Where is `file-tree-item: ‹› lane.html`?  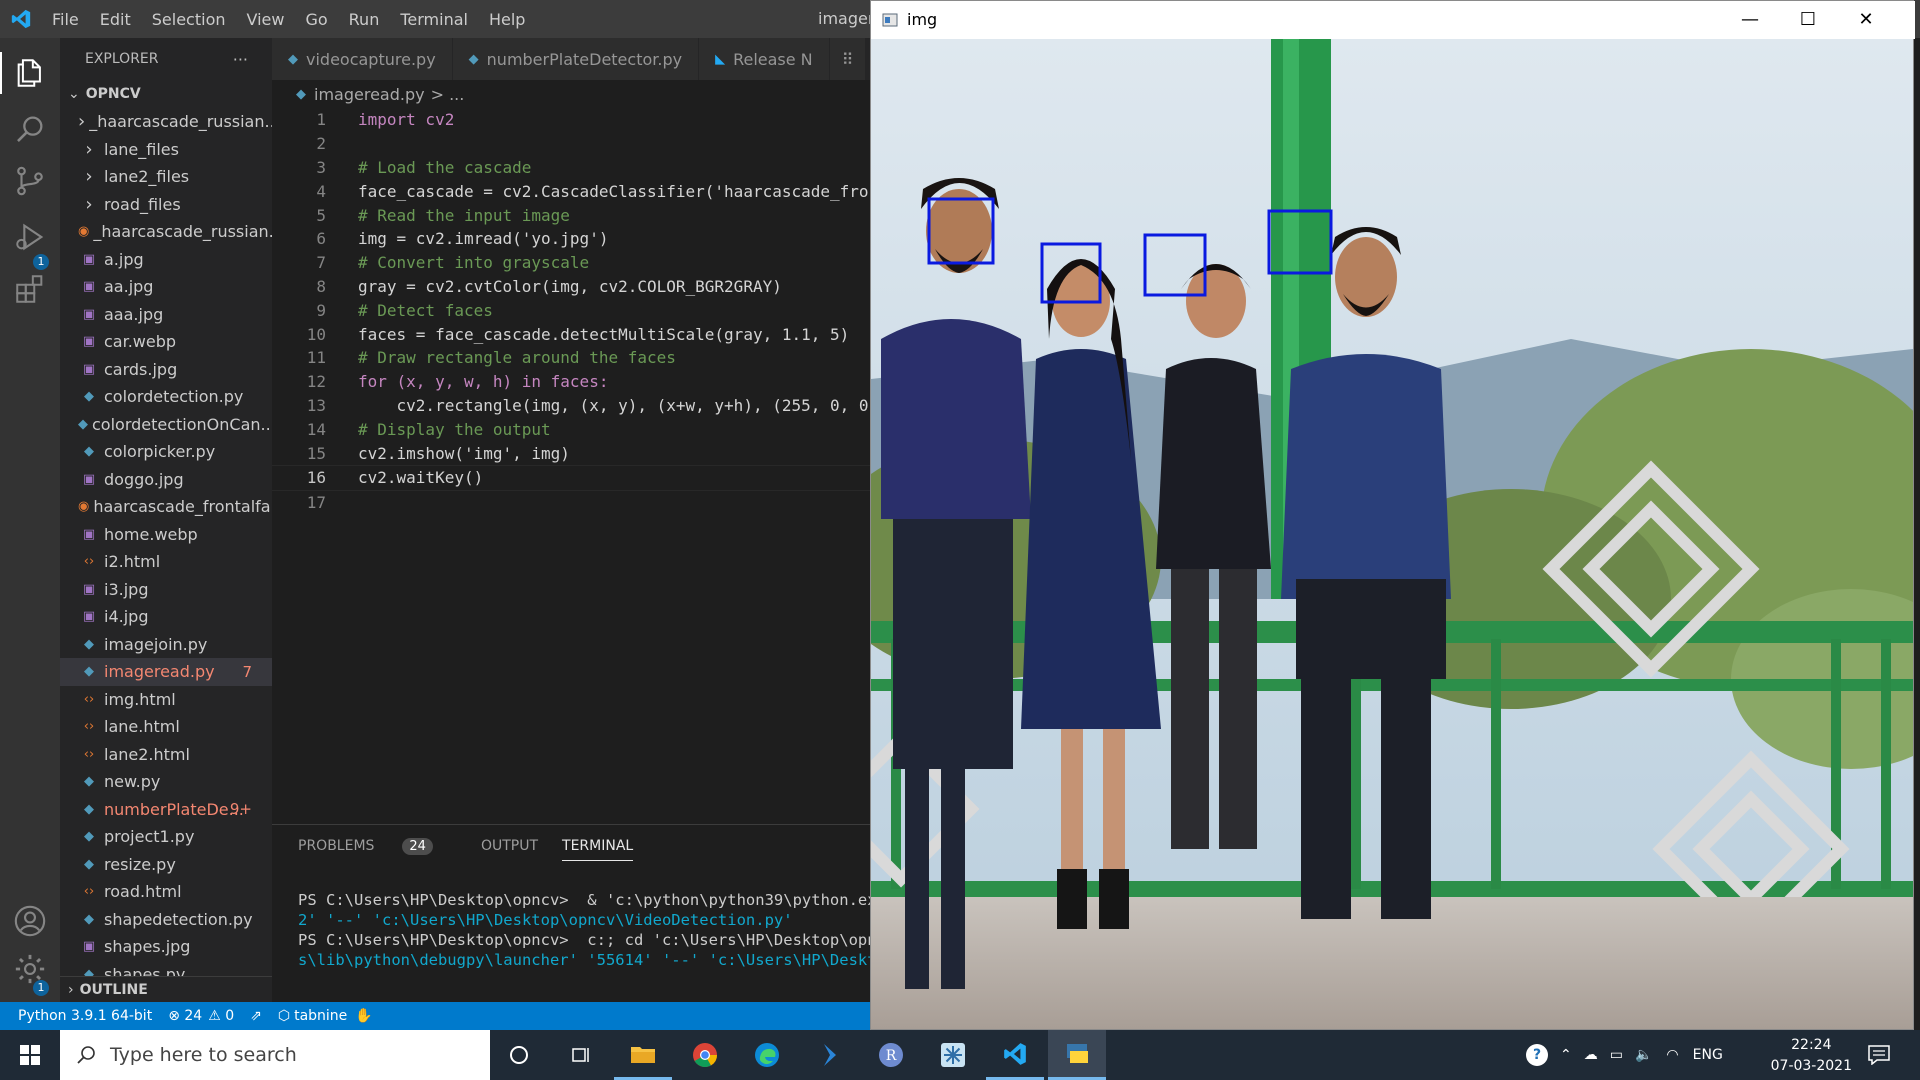 file-tree-item: ‹› lane.html is located at coordinates (166, 727).